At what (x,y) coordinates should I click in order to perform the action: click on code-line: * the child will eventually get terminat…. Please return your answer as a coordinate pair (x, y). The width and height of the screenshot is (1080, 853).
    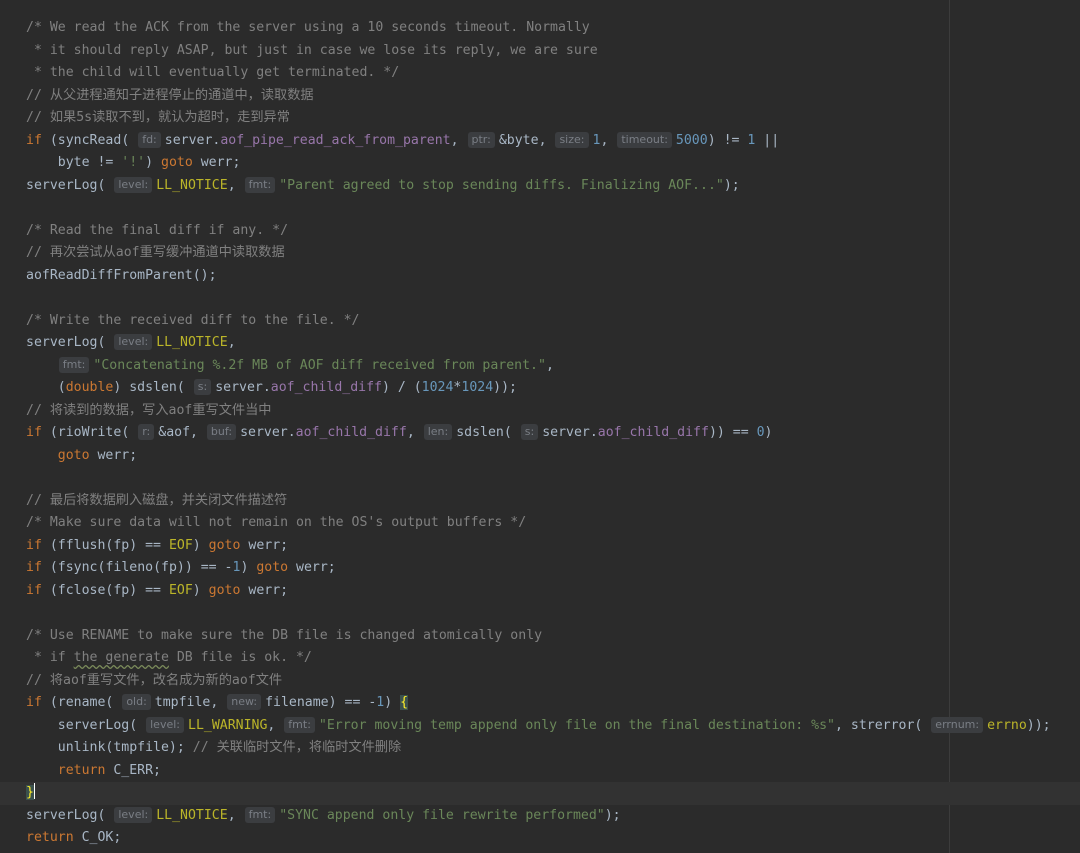
    Looking at the image, I should click on (553, 73).